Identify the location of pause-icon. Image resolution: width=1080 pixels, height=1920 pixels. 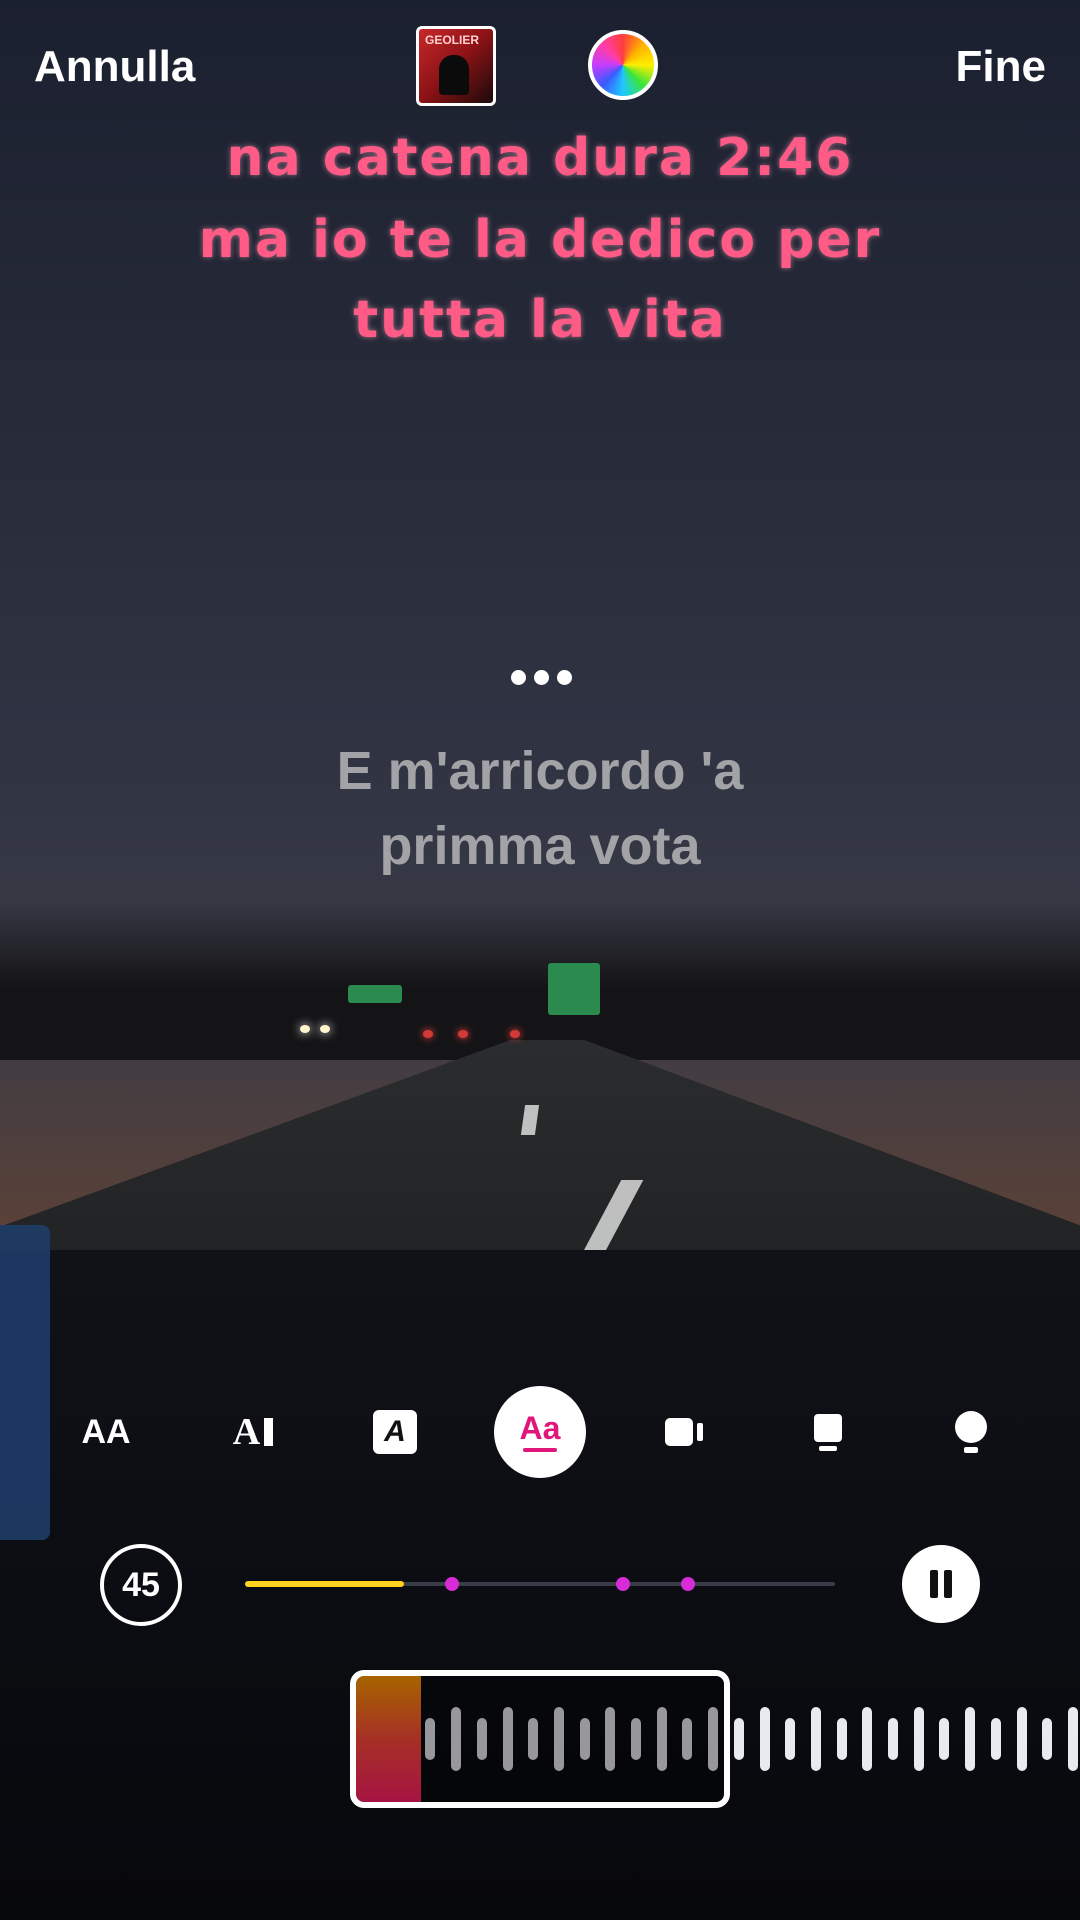
(941, 1584).